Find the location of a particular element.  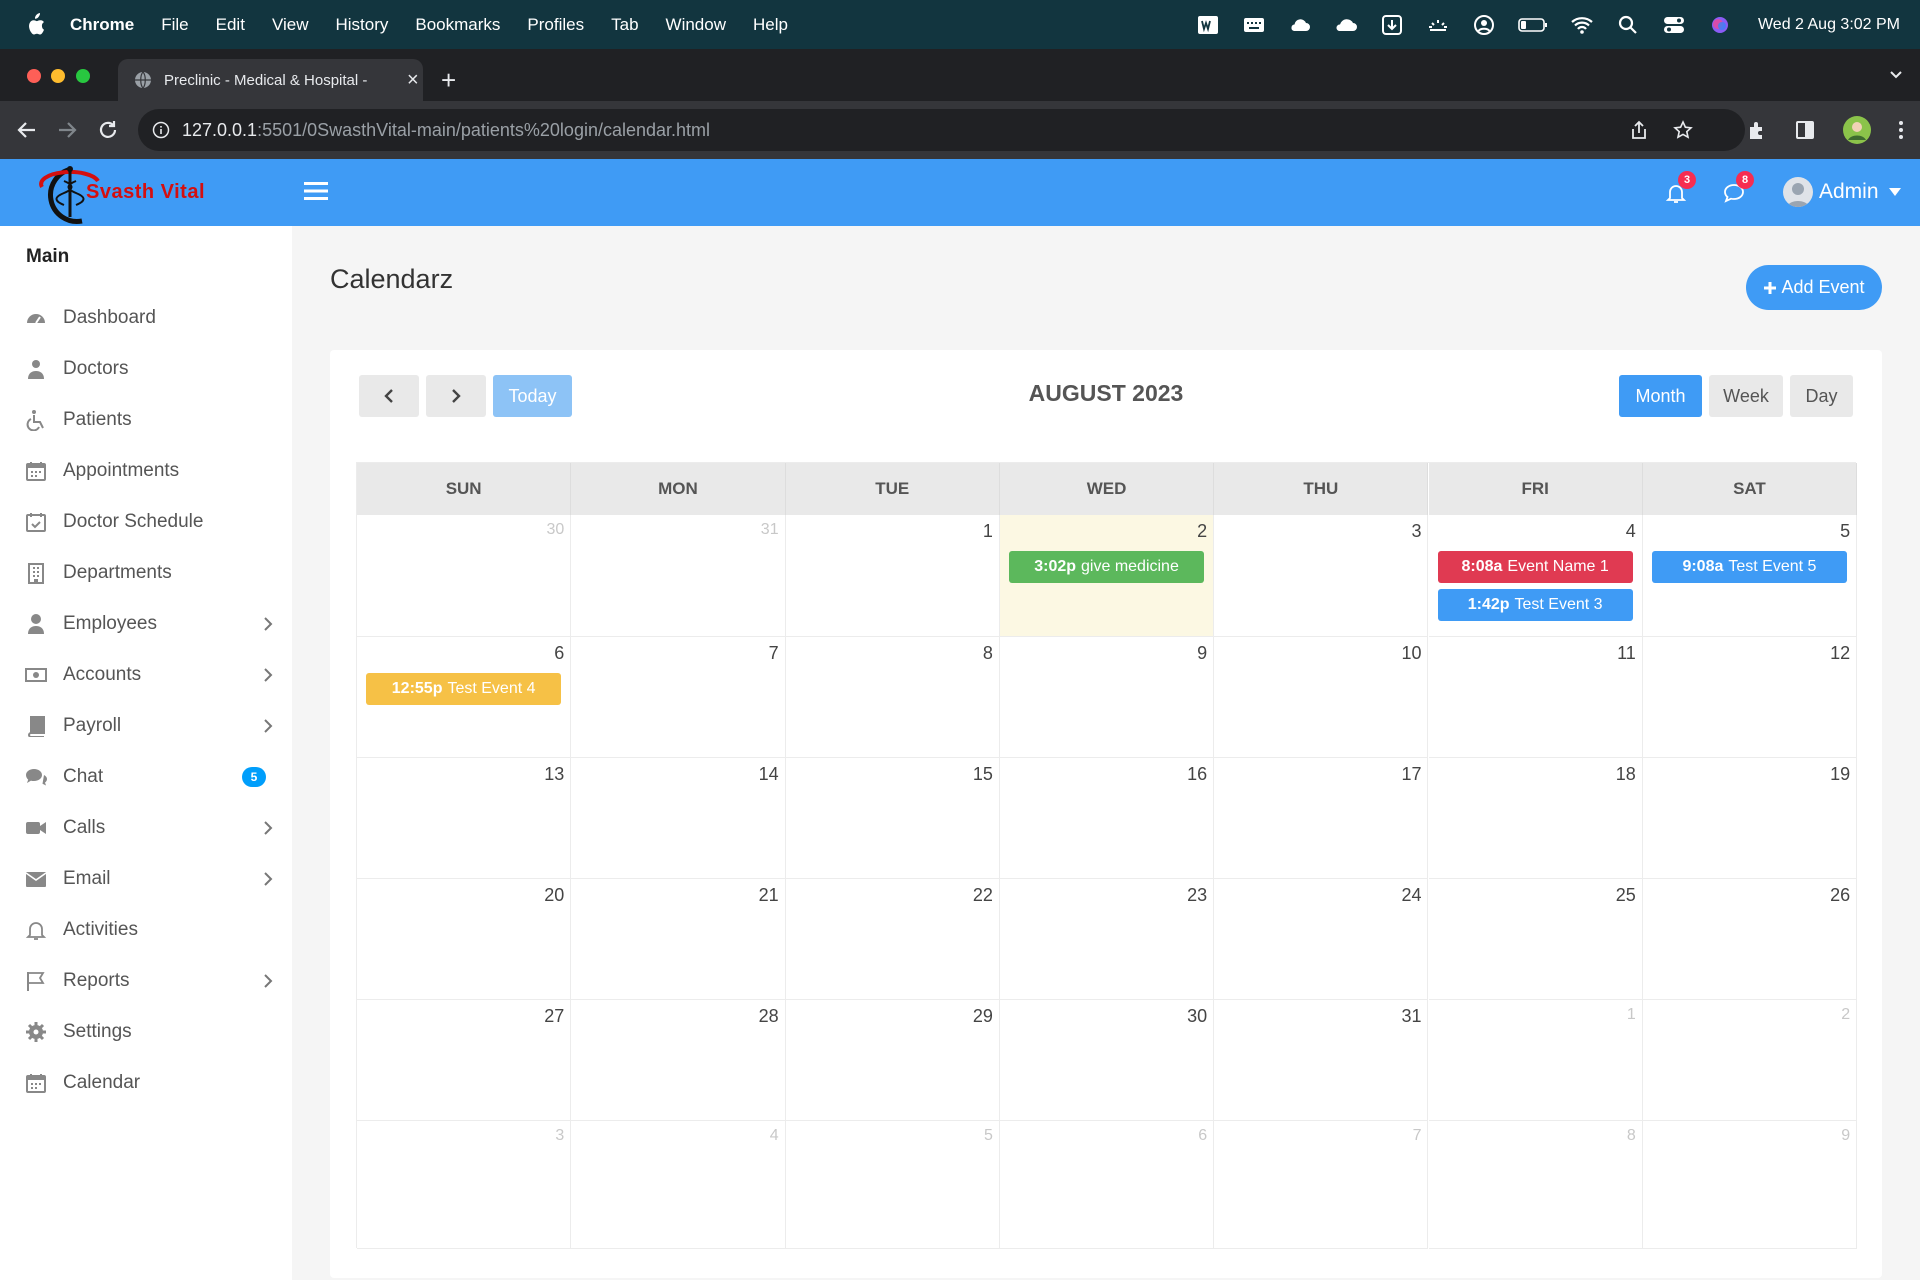

day-number: 30 is located at coordinates (1197, 1016).